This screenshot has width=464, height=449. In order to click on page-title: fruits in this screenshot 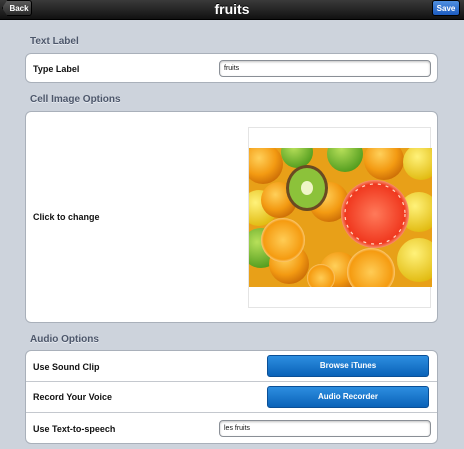, I will do `click(232, 9)`.